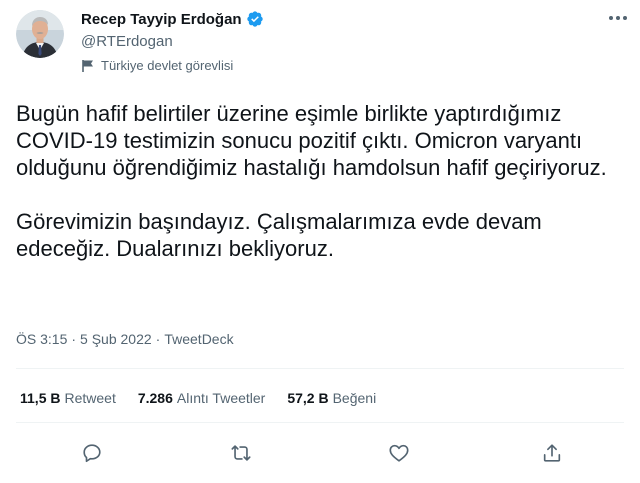 This screenshot has width=640, height=483. What do you see at coordinates (88, 66) in the screenshot?
I see `flag-icon` at bounding box center [88, 66].